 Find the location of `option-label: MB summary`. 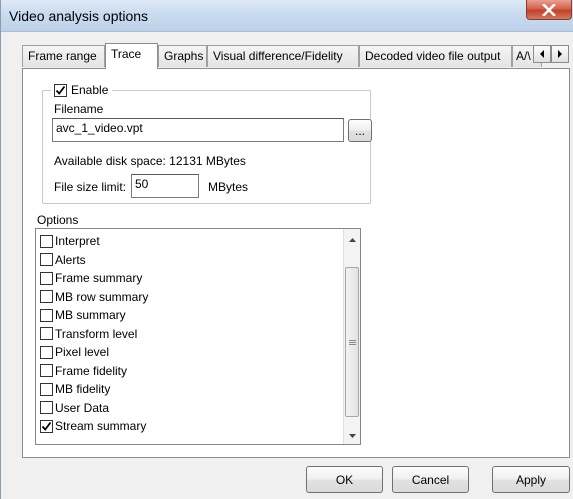

option-label: MB summary is located at coordinates (90, 315).